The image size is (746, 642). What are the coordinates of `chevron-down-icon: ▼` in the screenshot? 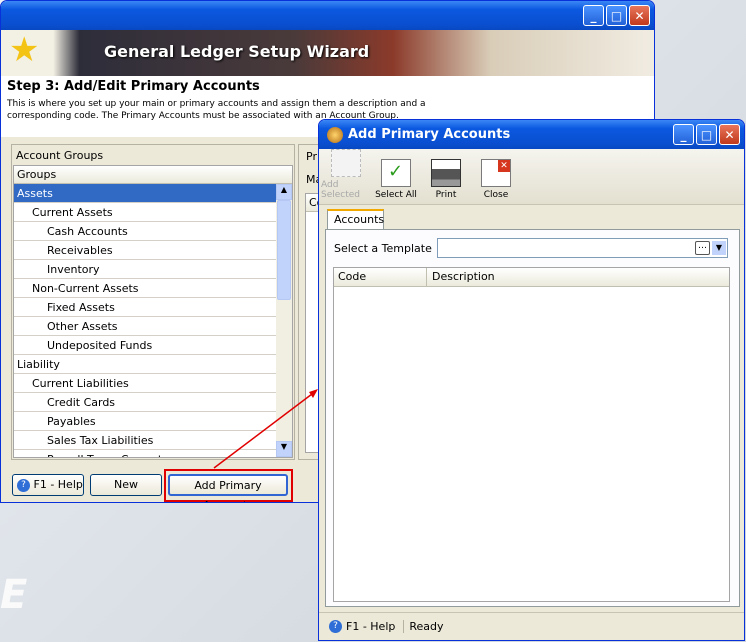 It's located at (719, 248).